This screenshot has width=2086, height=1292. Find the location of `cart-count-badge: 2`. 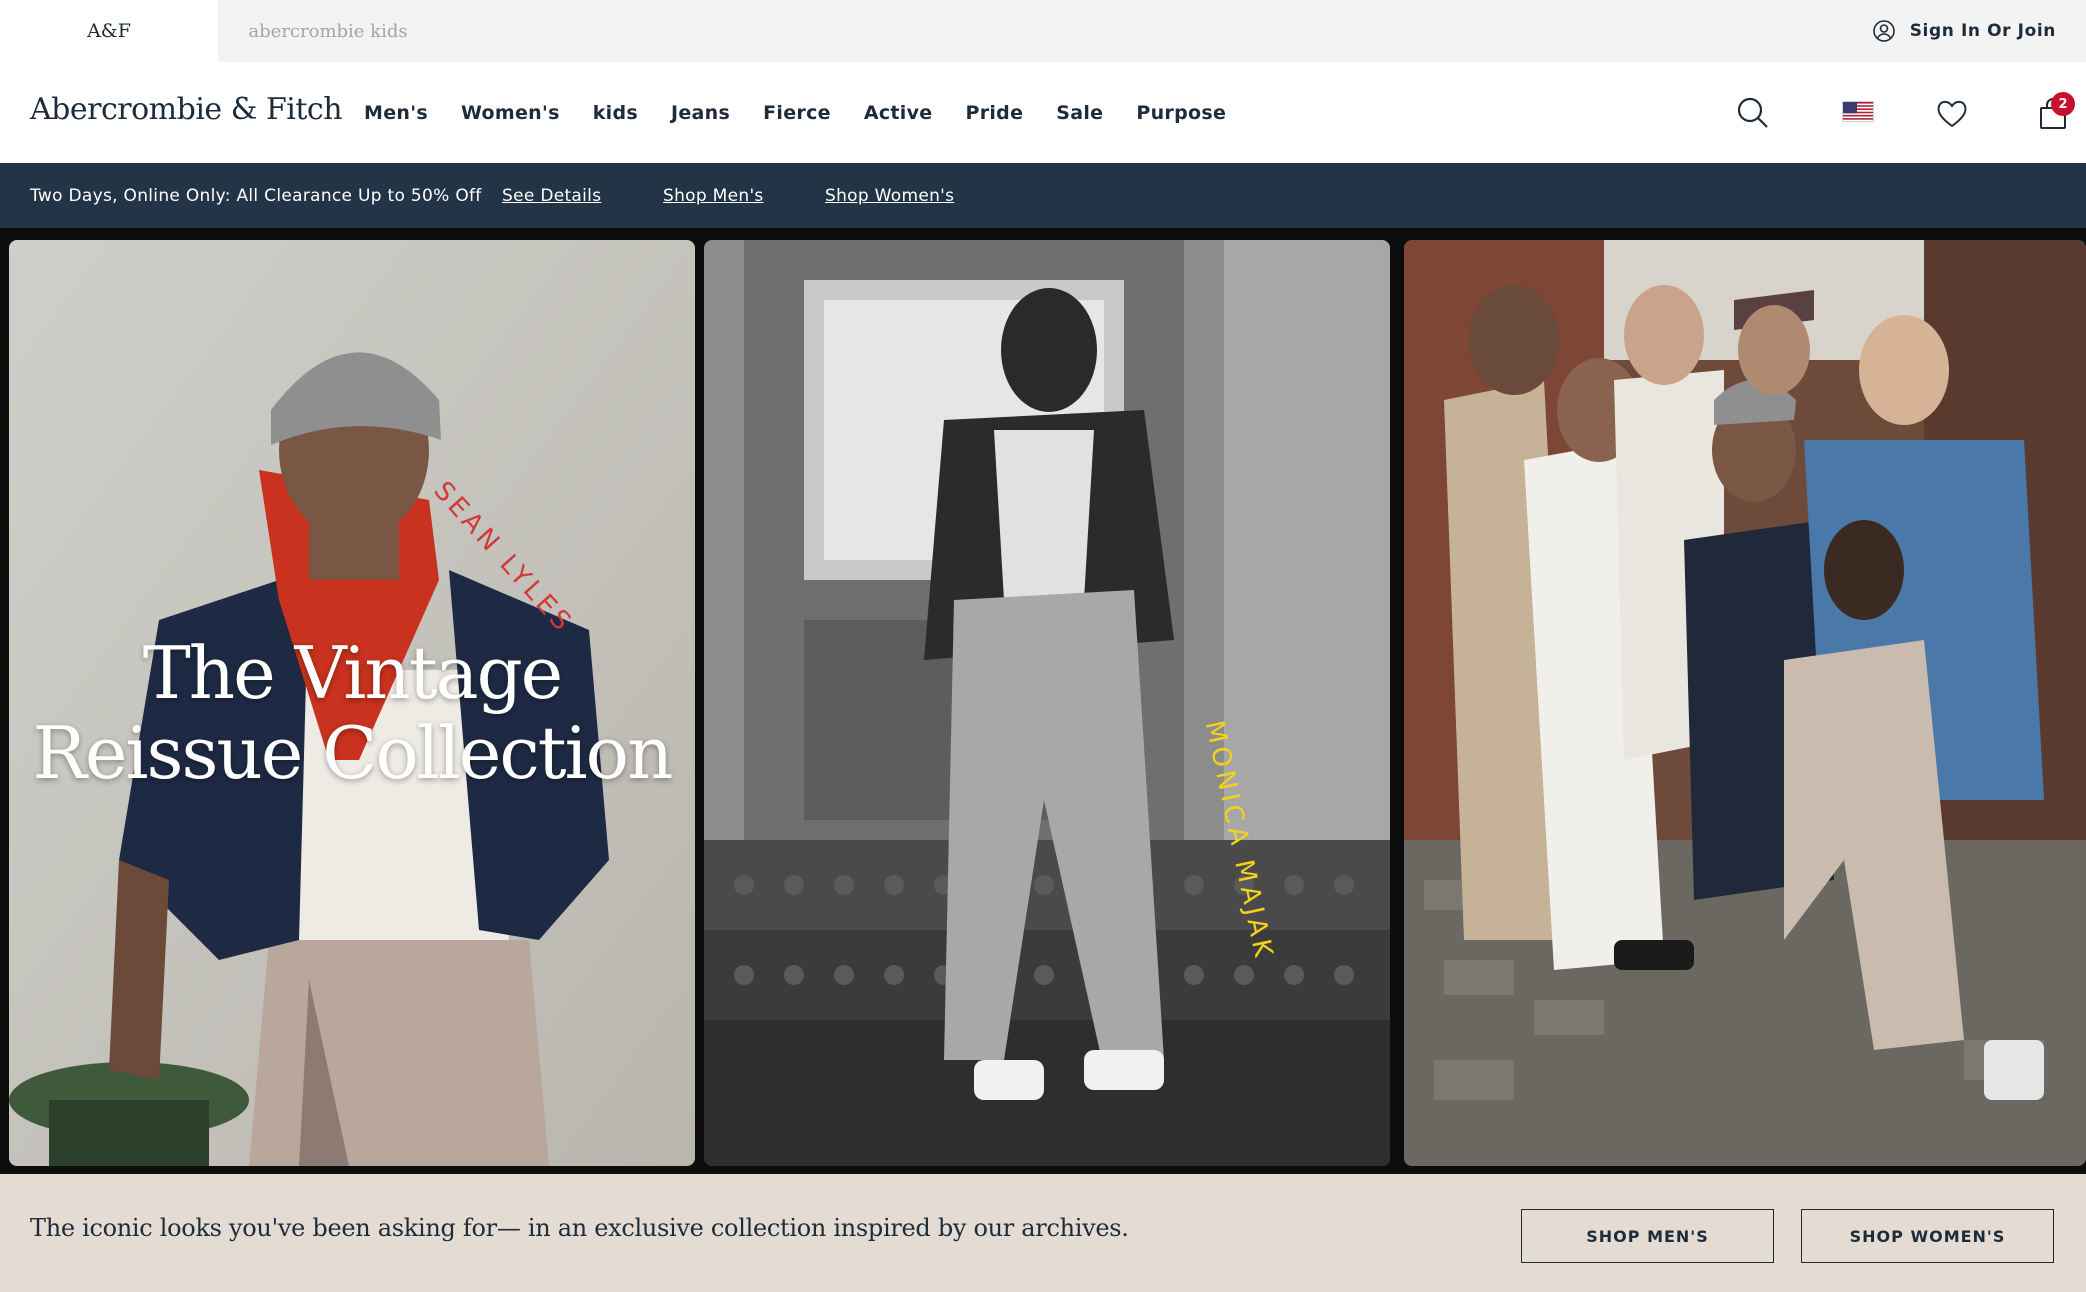

cart-count-badge: 2 is located at coordinates (2063, 104).